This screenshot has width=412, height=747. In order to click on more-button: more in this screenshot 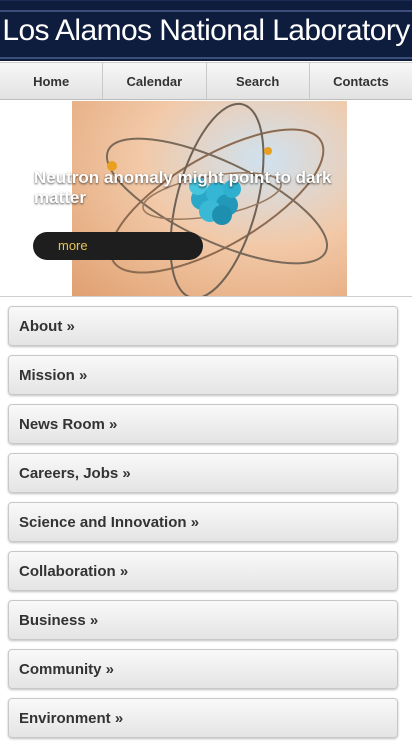, I will do `click(118, 246)`.